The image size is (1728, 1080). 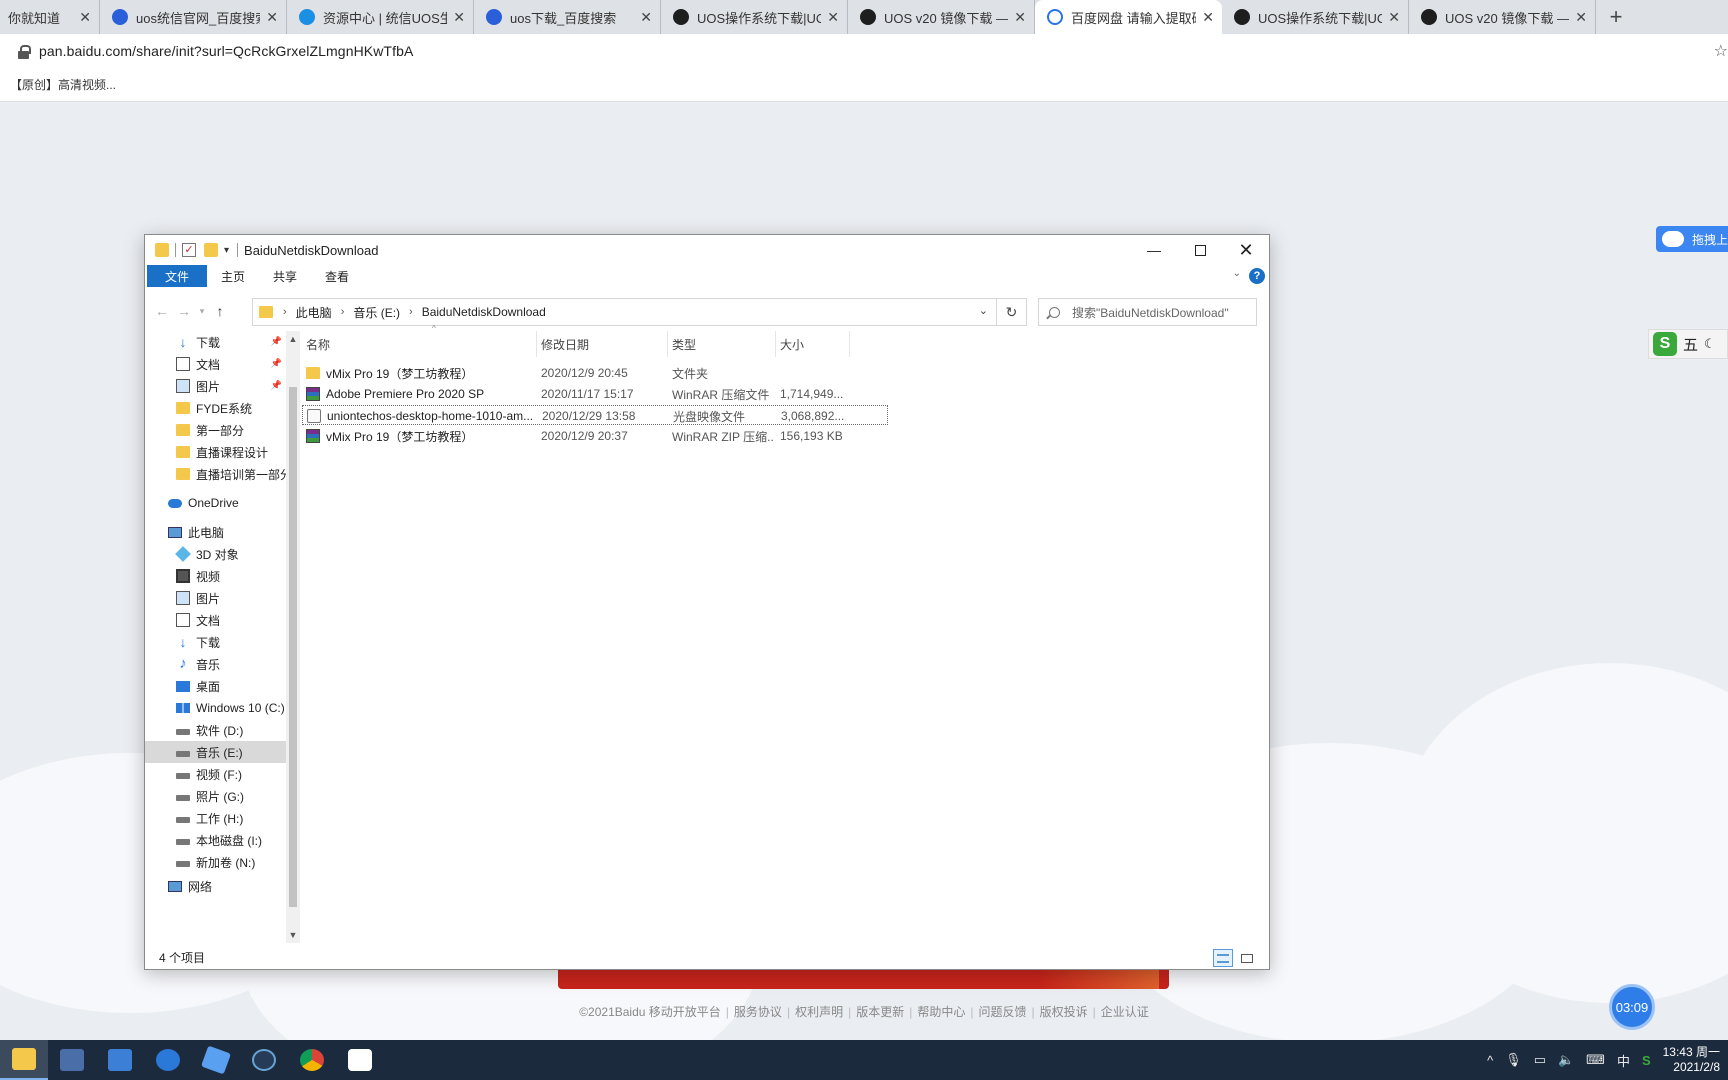 What do you see at coordinates (215, 554) in the screenshot?
I see `nav-item: 3D 对象` at bounding box center [215, 554].